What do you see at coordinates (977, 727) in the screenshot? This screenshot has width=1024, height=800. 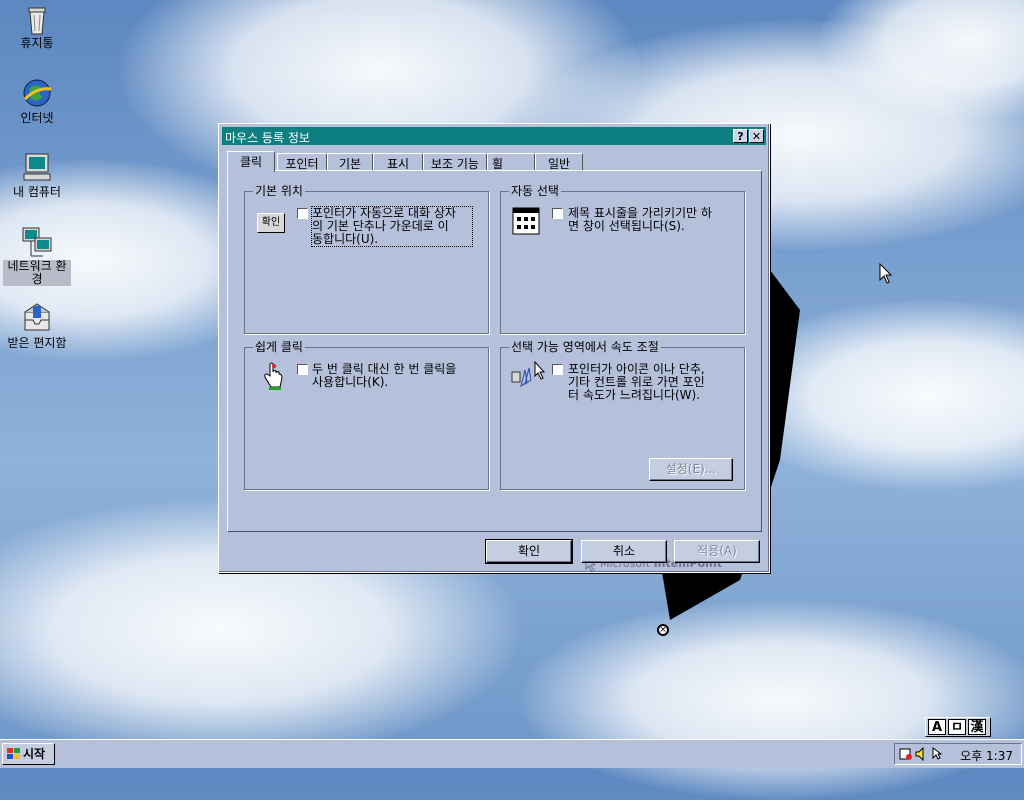 I see `ime-hanja-button: 漢` at bounding box center [977, 727].